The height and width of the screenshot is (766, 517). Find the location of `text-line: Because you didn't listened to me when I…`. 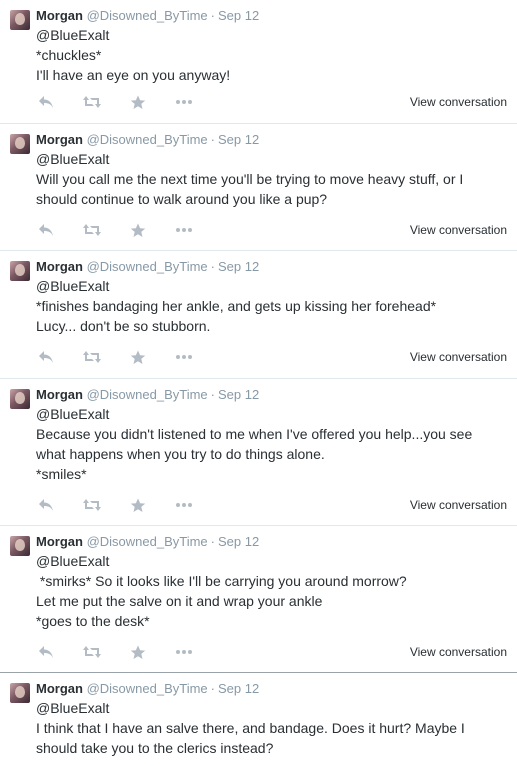

text-line: Because you didn't listened to me when I… is located at coordinates (254, 434).